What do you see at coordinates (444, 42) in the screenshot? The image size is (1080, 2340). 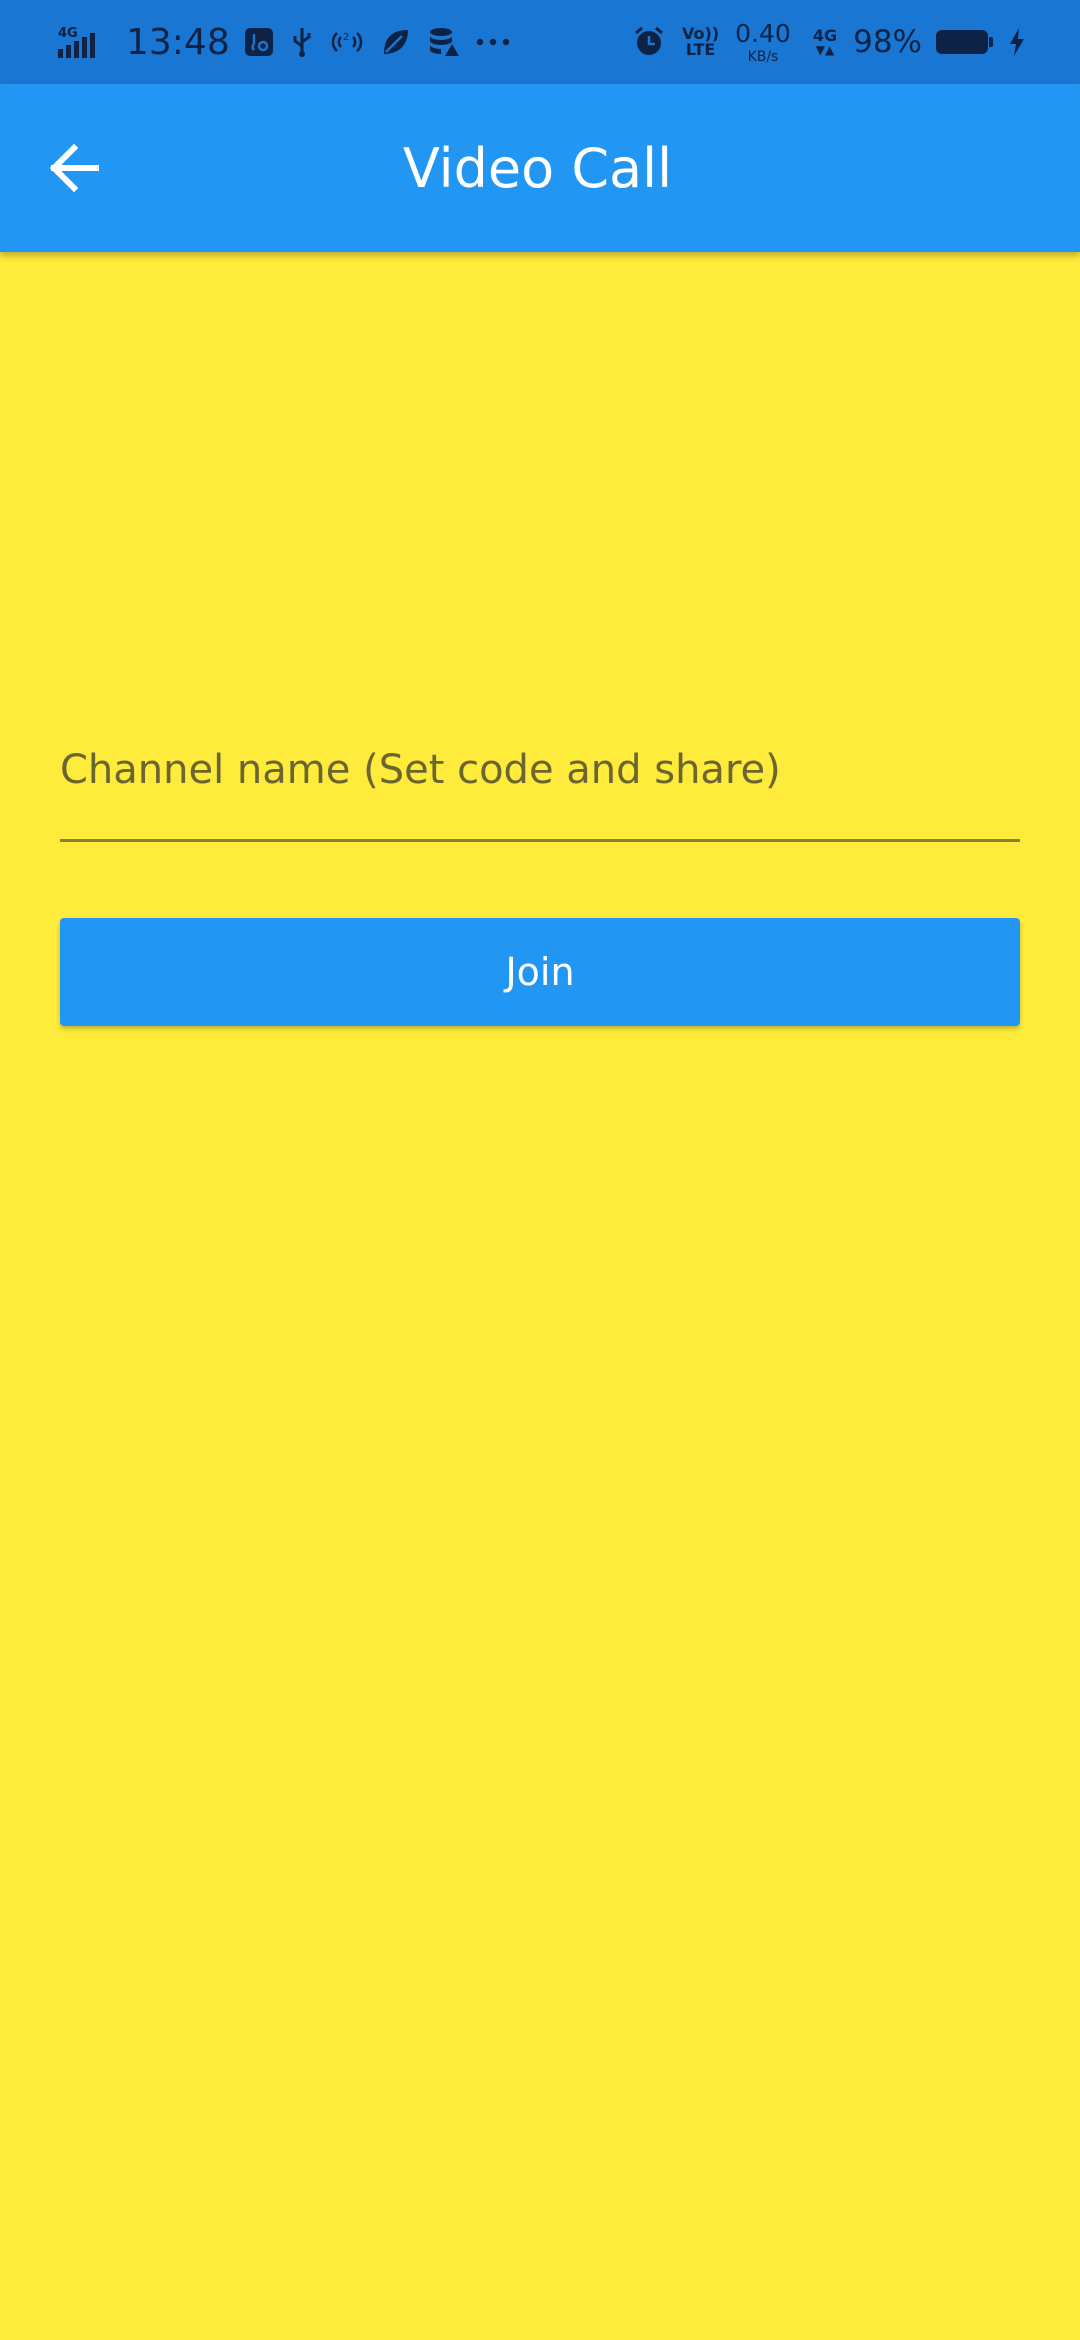 I see `data-saver-icon` at bounding box center [444, 42].